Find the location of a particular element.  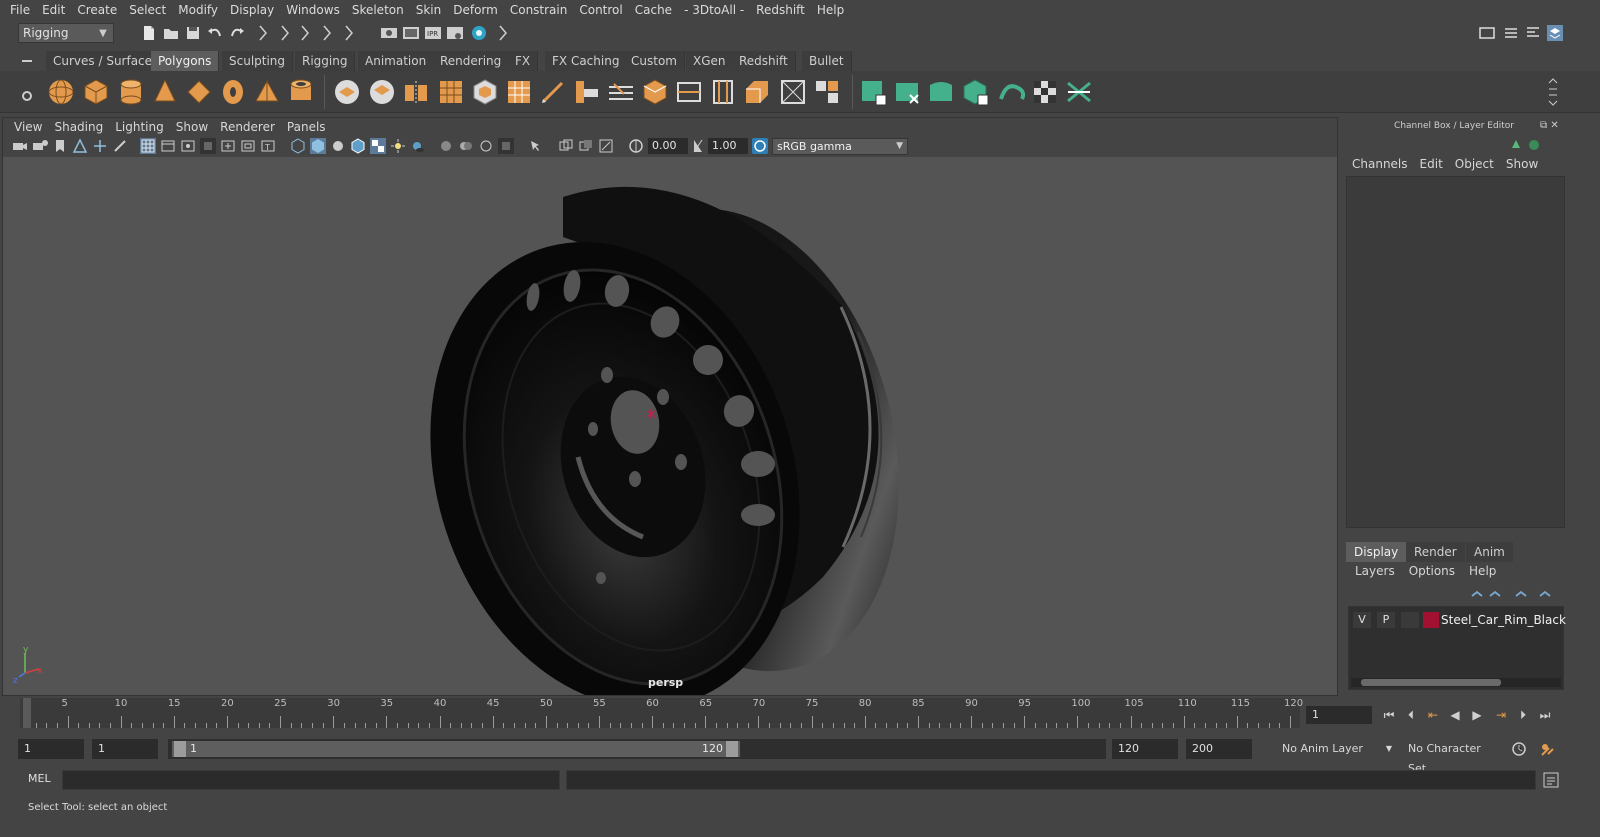

shelf-tab: Redshift is located at coordinates (764, 61).